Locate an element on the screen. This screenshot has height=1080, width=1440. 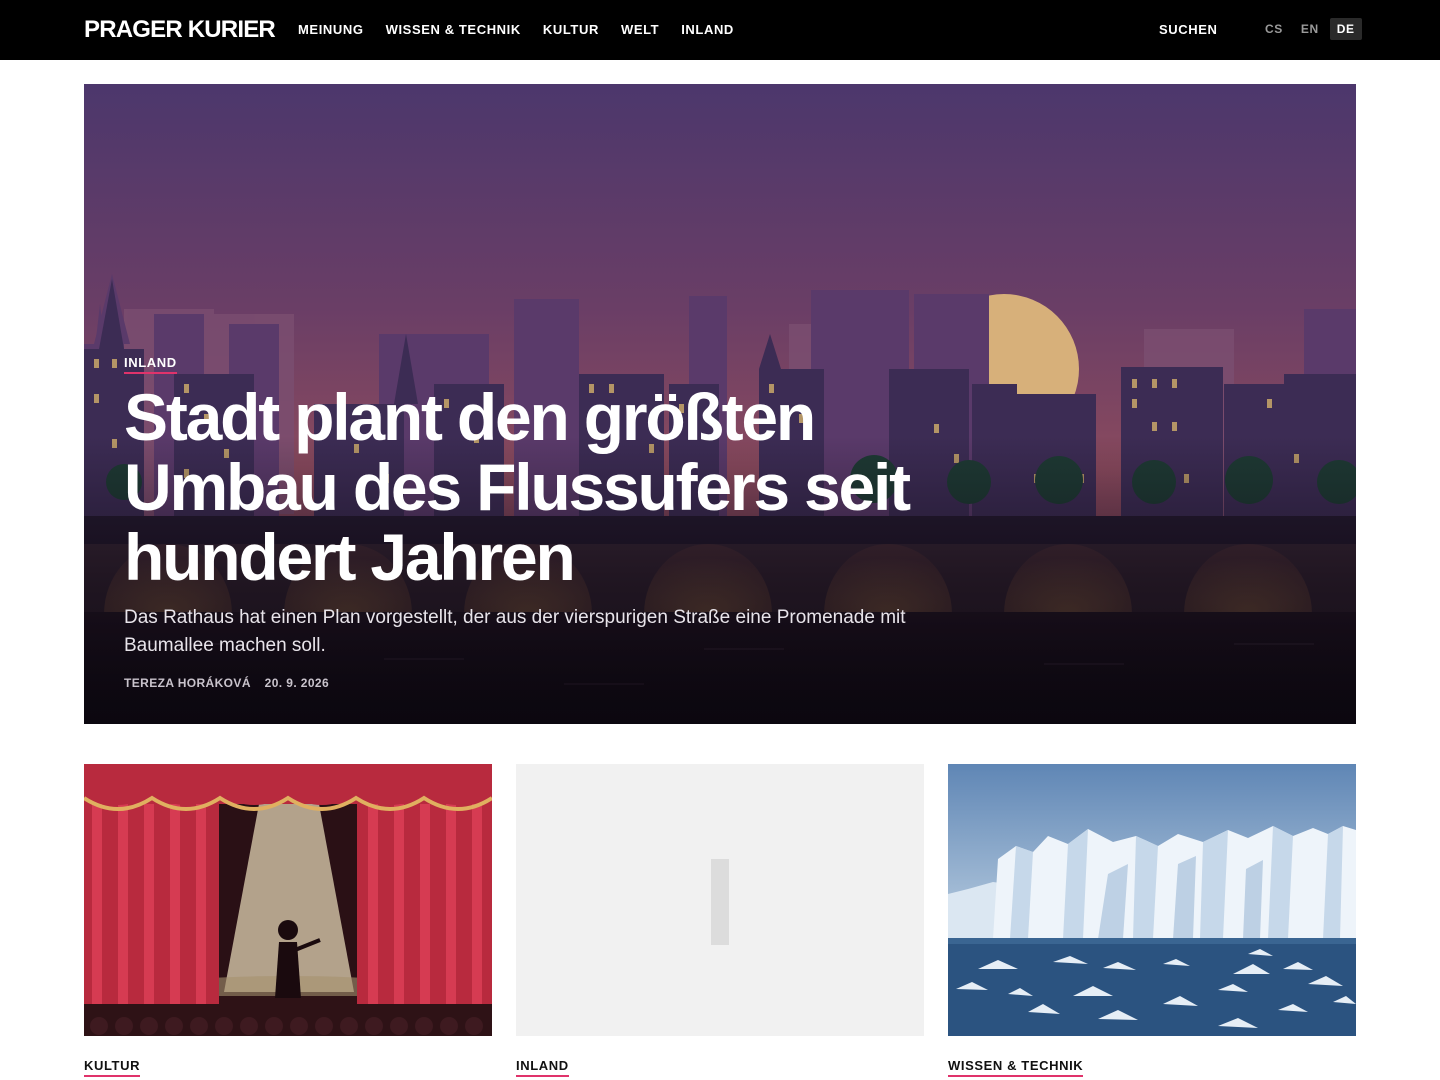
card-section-tag: WISSEN & TECHNIK is located at coordinates (1016, 1067).